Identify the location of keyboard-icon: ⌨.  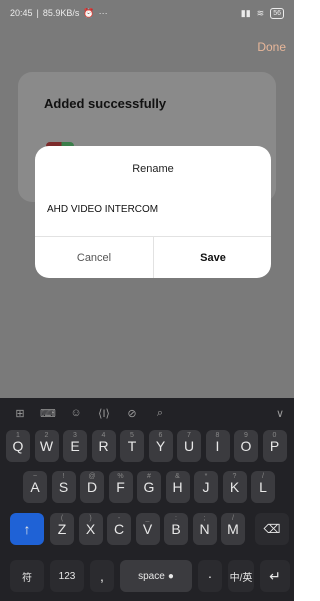
(48, 413).